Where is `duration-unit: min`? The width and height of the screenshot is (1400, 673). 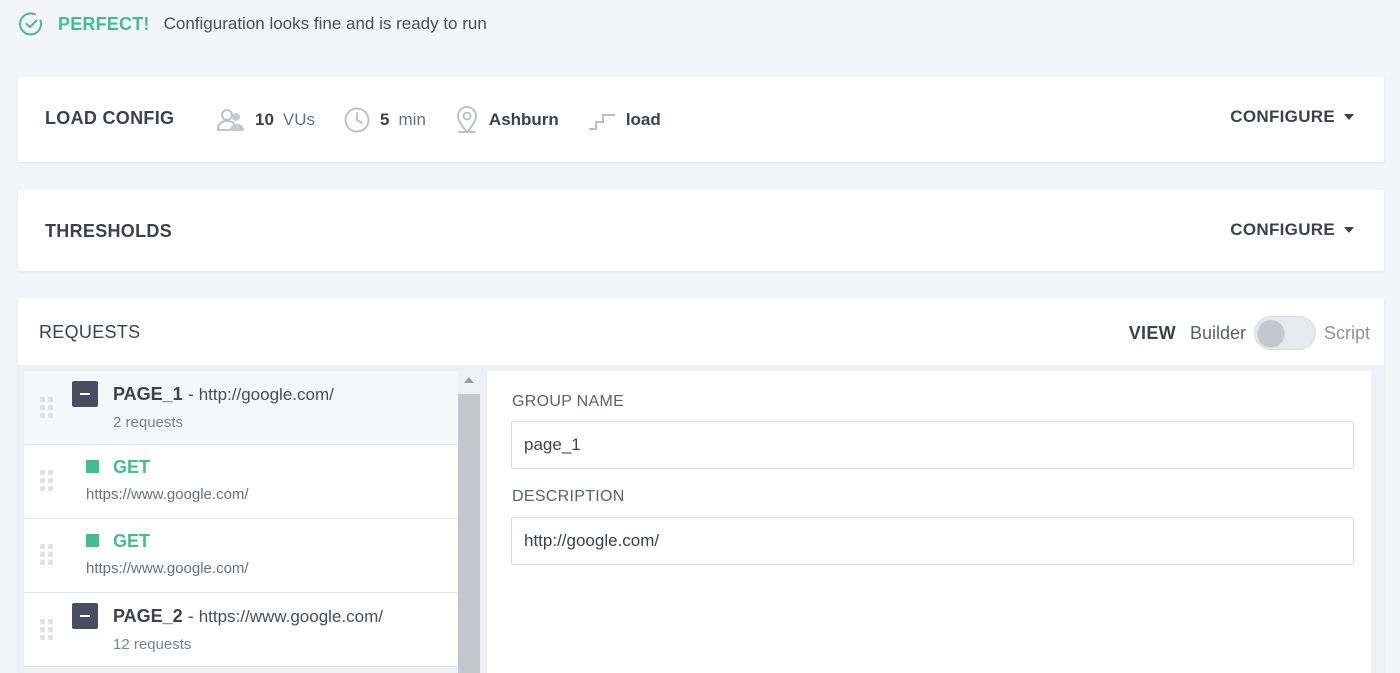
duration-unit: min is located at coordinates (412, 119).